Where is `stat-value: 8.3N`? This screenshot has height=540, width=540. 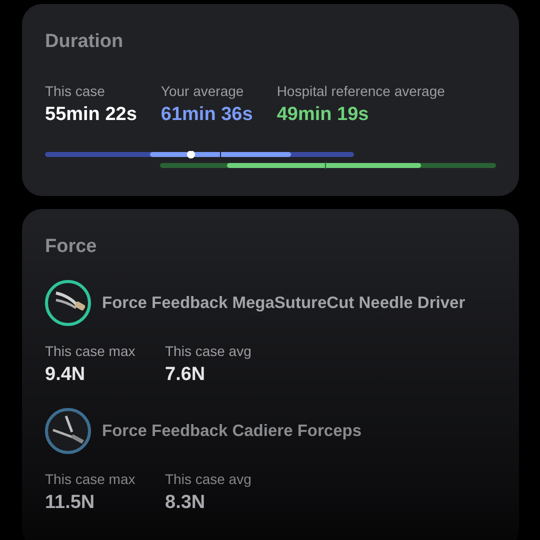
stat-value: 8.3N is located at coordinates (185, 503).